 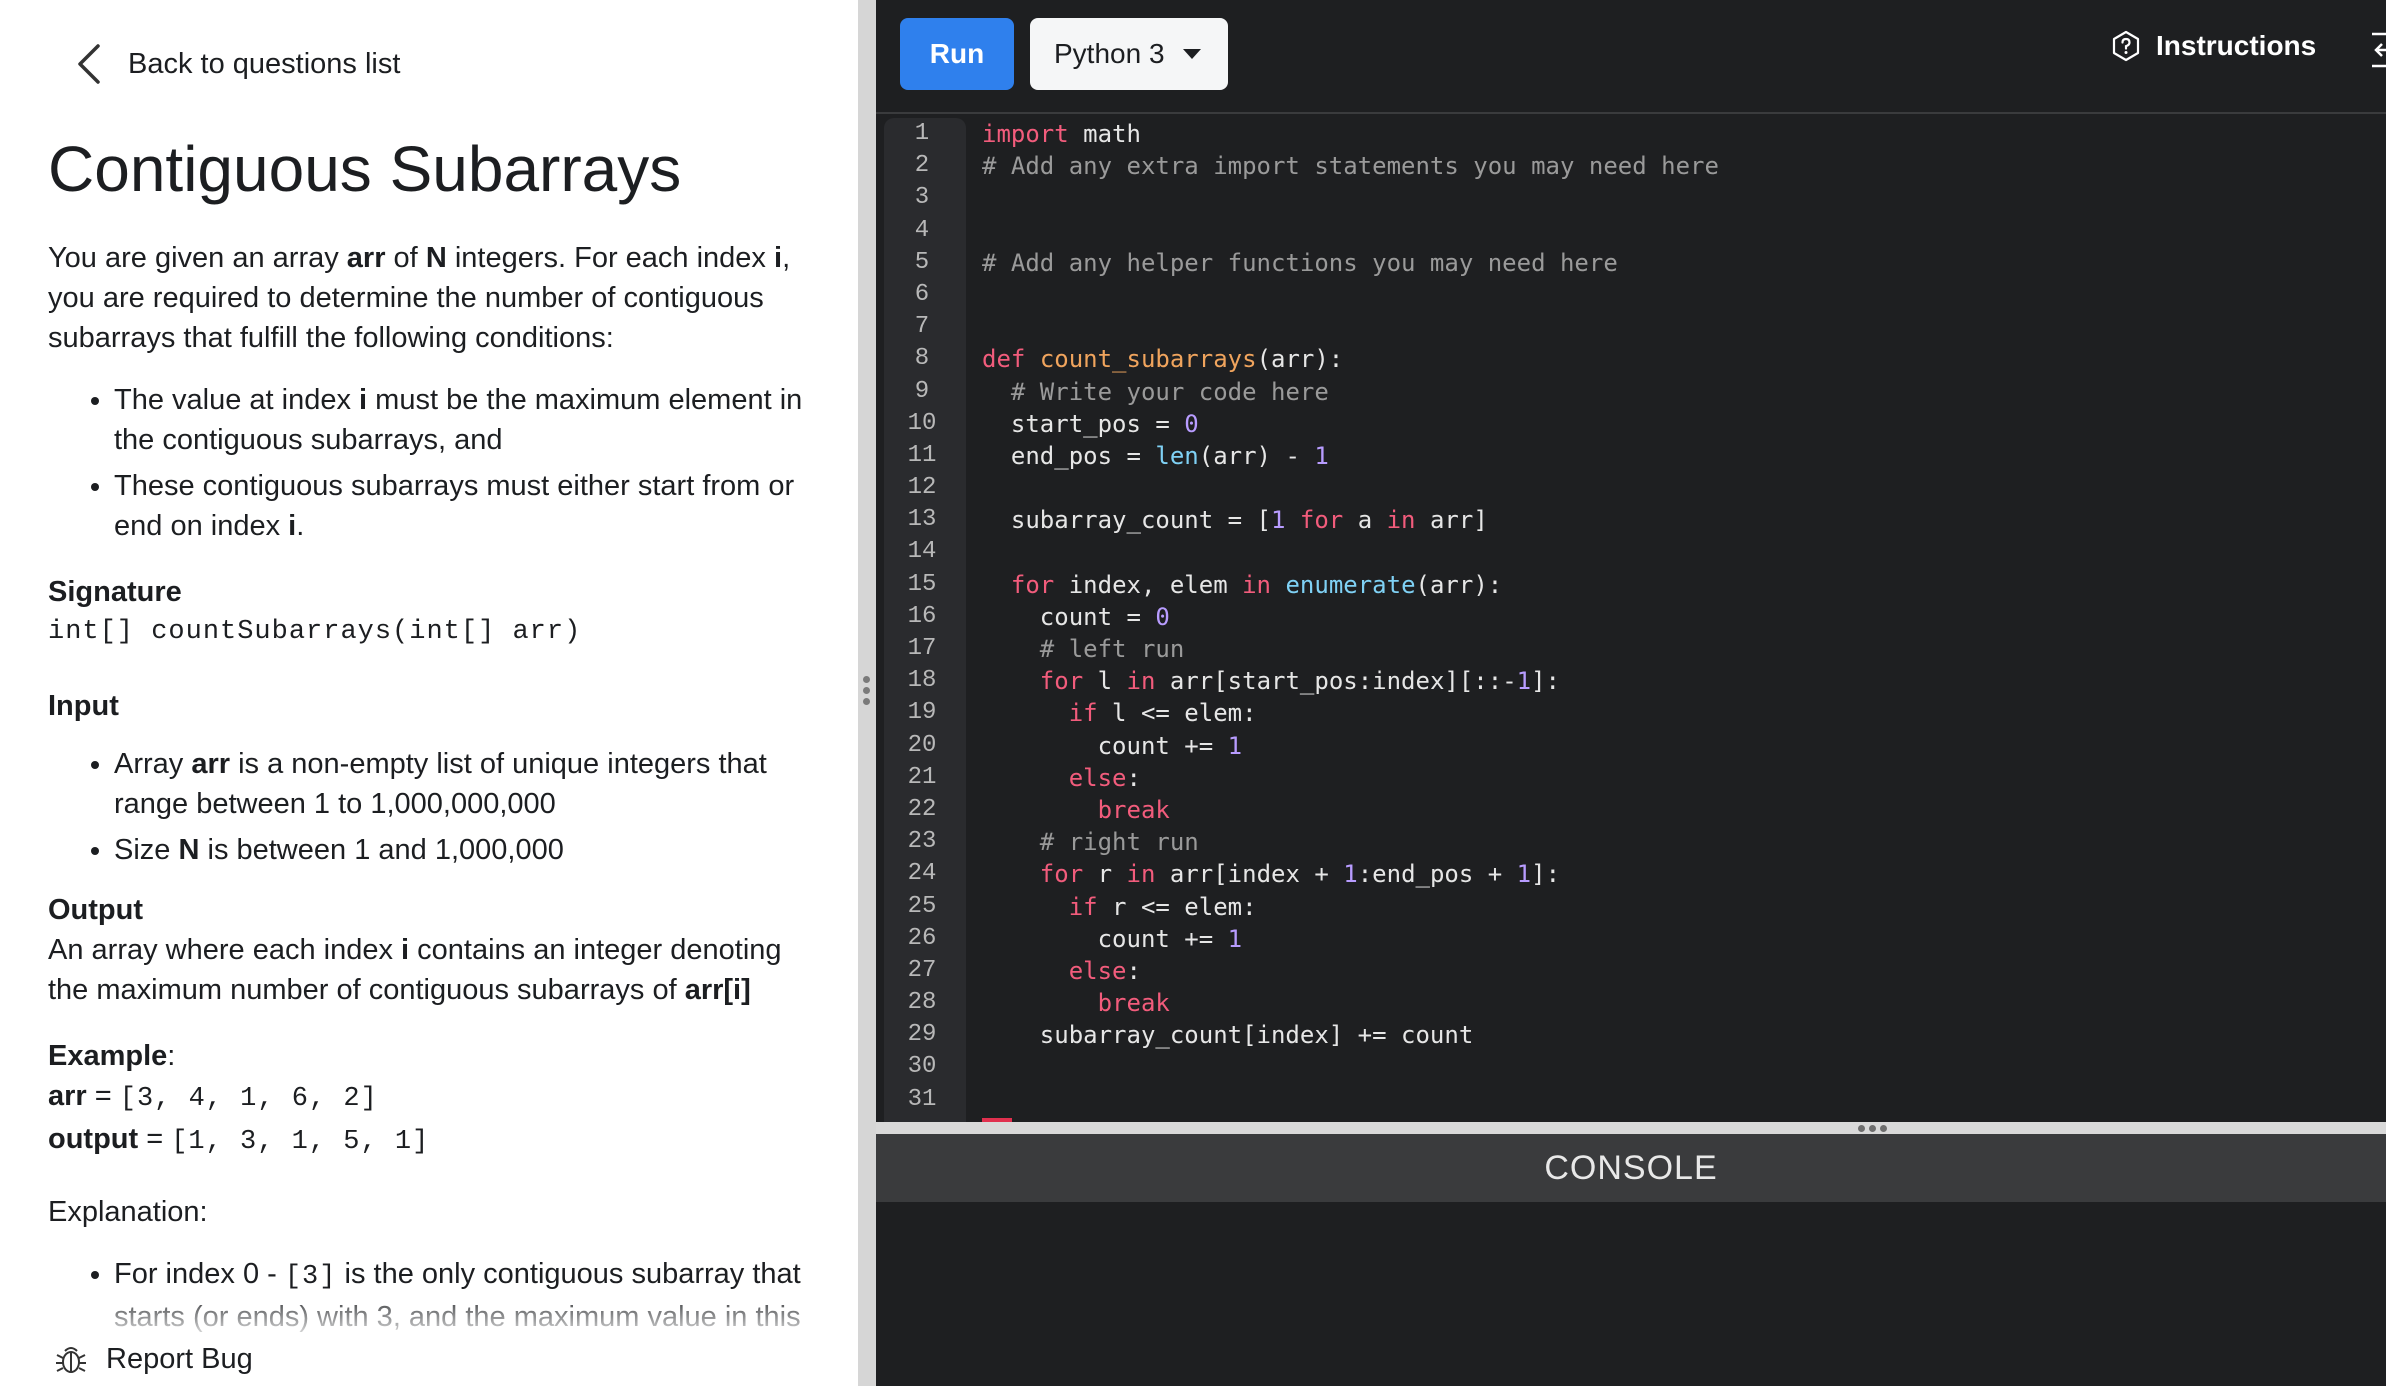 What do you see at coordinates (189, 850) in the screenshot?
I see `list-bold: N` at bounding box center [189, 850].